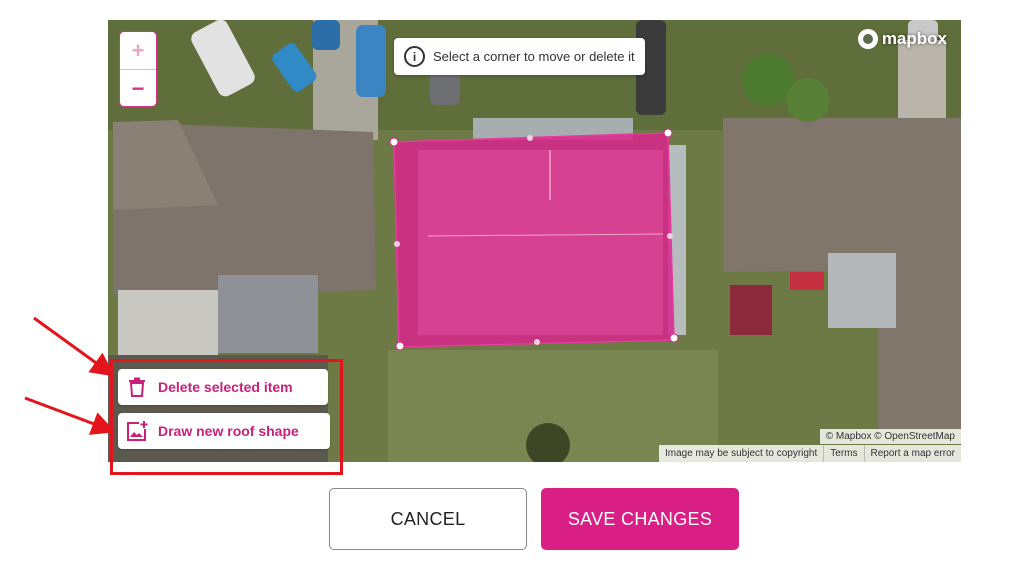  I want to click on info-icon: i, so click(414, 56).